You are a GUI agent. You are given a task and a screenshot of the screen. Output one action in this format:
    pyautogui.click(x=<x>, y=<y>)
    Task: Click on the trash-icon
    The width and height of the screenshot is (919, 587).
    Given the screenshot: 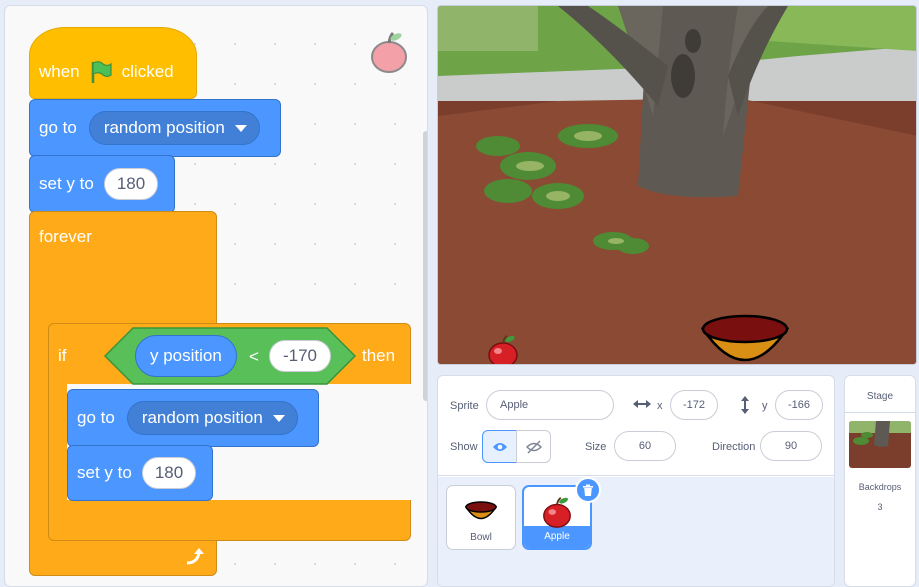 What is the action you would take?
    pyautogui.click(x=588, y=490)
    